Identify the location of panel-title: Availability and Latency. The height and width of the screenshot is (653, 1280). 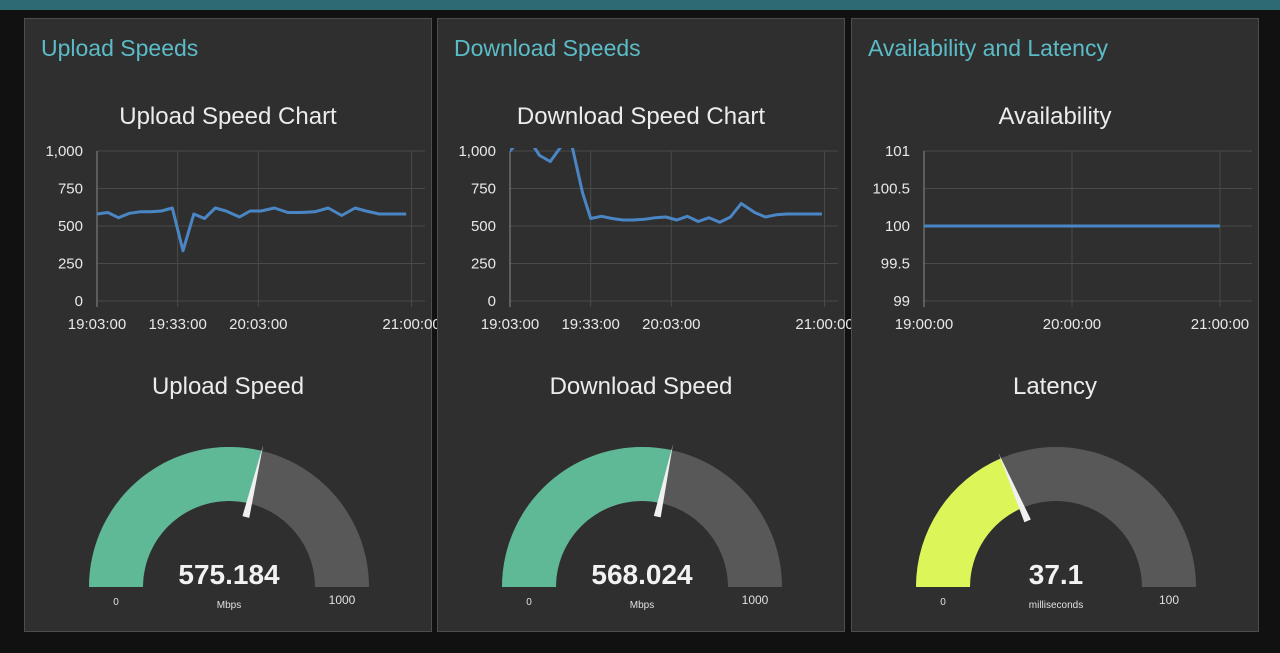
(988, 48).